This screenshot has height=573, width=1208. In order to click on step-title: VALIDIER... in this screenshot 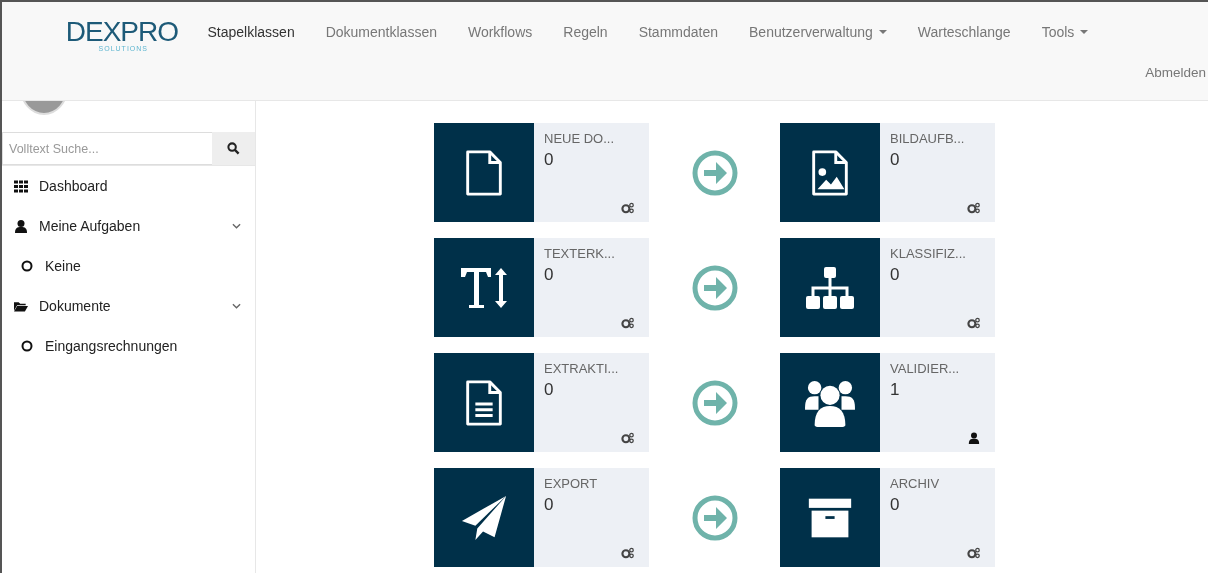, I will do `click(925, 368)`.